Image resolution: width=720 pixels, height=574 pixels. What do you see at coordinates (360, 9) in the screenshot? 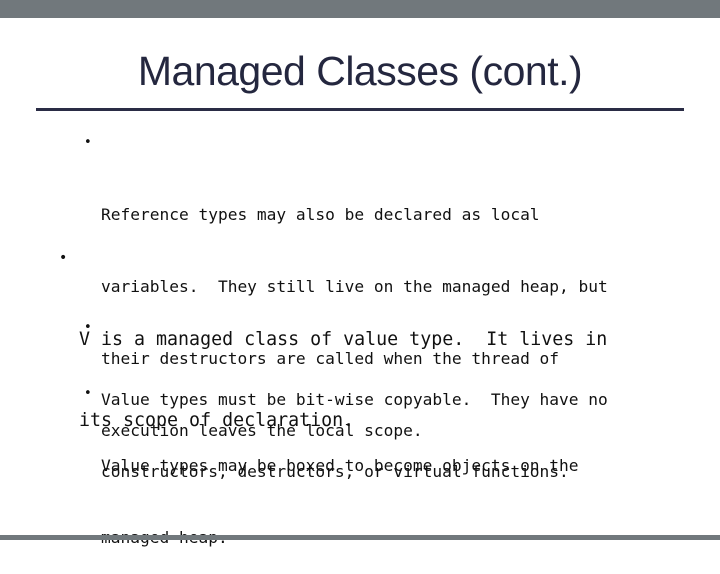
I see `top-frame-bar` at bounding box center [360, 9].